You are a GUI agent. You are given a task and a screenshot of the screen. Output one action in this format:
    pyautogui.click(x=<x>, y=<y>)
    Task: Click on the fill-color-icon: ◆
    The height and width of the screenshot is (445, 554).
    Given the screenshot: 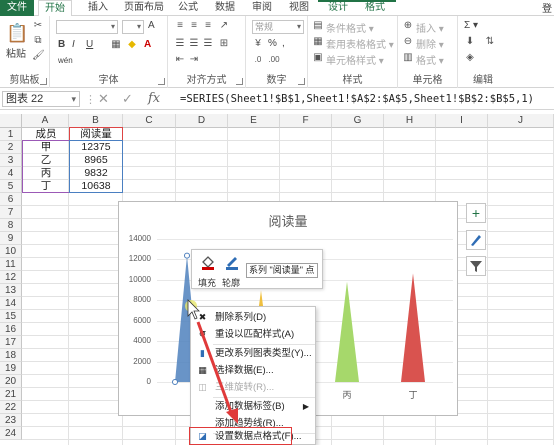 What is the action you would take?
    pyautogui.click(x=132, y=45)
    